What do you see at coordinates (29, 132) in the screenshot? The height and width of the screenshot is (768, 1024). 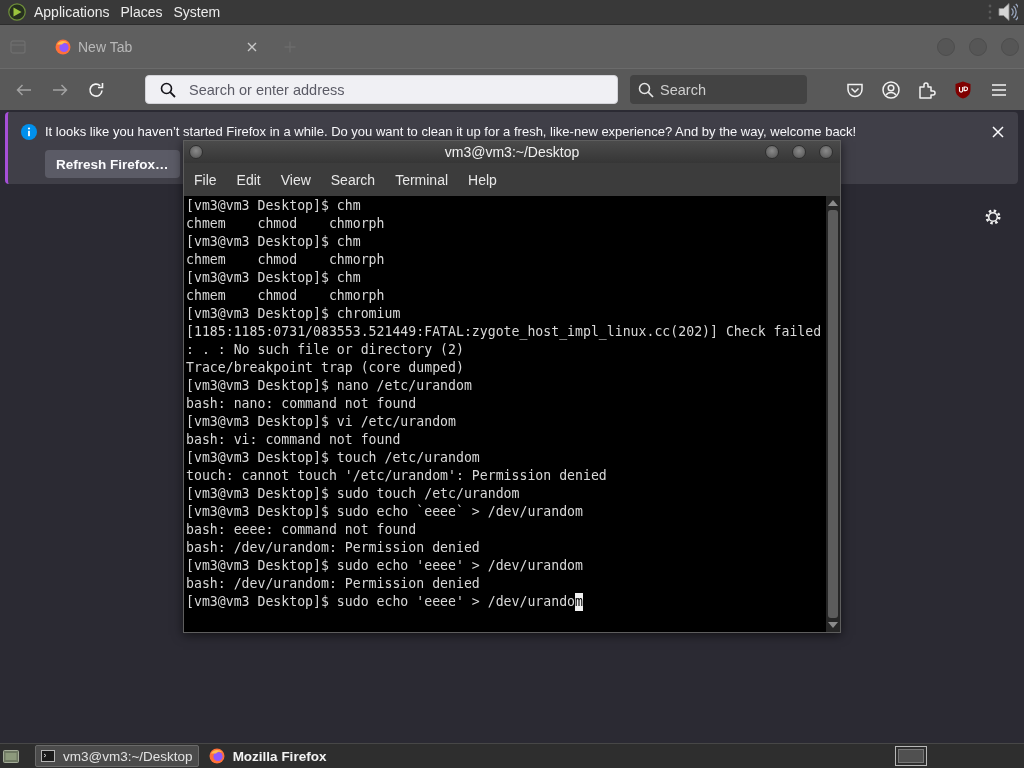 I see `info-icon` at bounding box center [29, 132].